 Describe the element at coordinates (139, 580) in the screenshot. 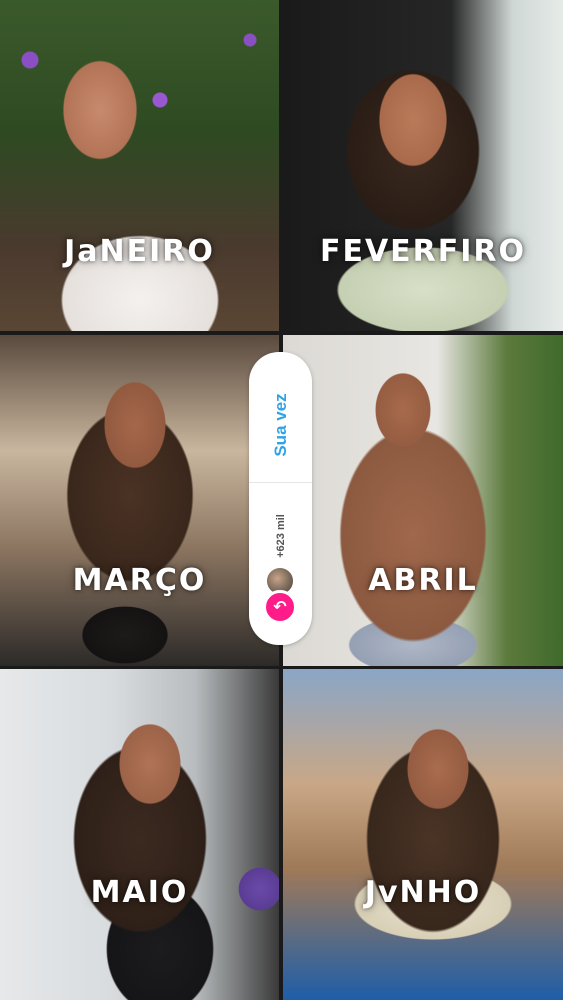

I see `month-label: MARÇO` at that location.